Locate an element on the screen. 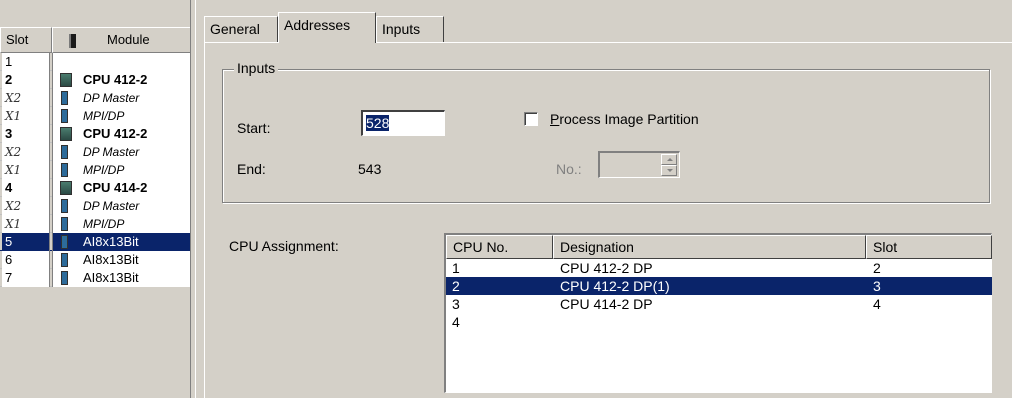  column-header-slot: Slot is located at coordinates (929, 247).